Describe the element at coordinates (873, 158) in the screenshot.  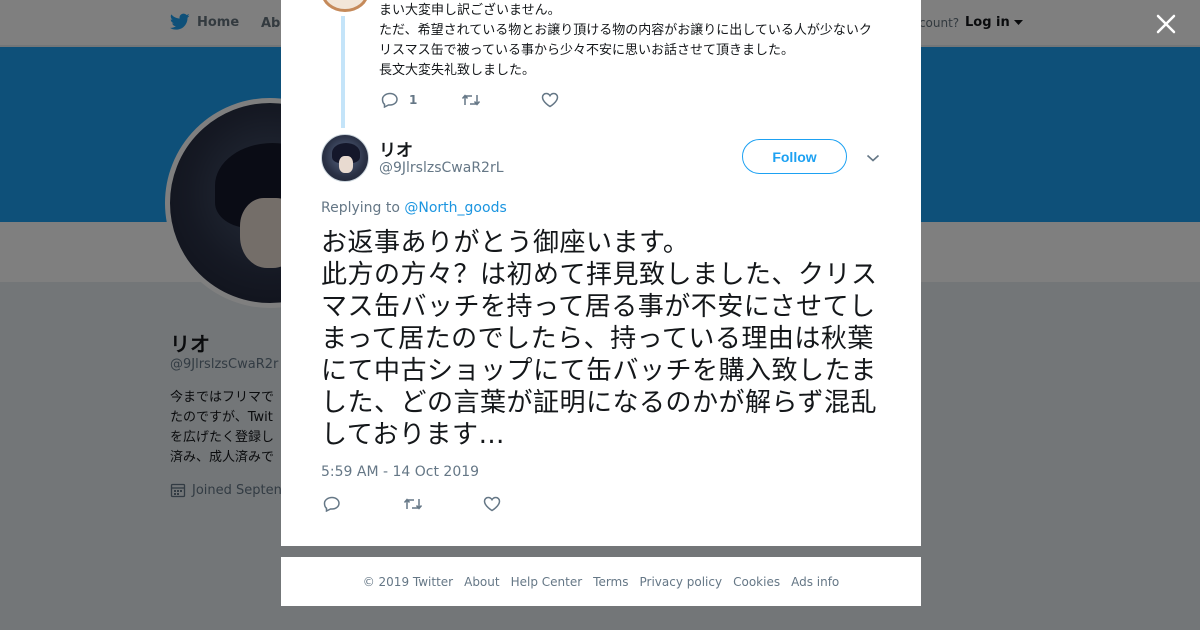
I see `chevron-down-icon` at that location.